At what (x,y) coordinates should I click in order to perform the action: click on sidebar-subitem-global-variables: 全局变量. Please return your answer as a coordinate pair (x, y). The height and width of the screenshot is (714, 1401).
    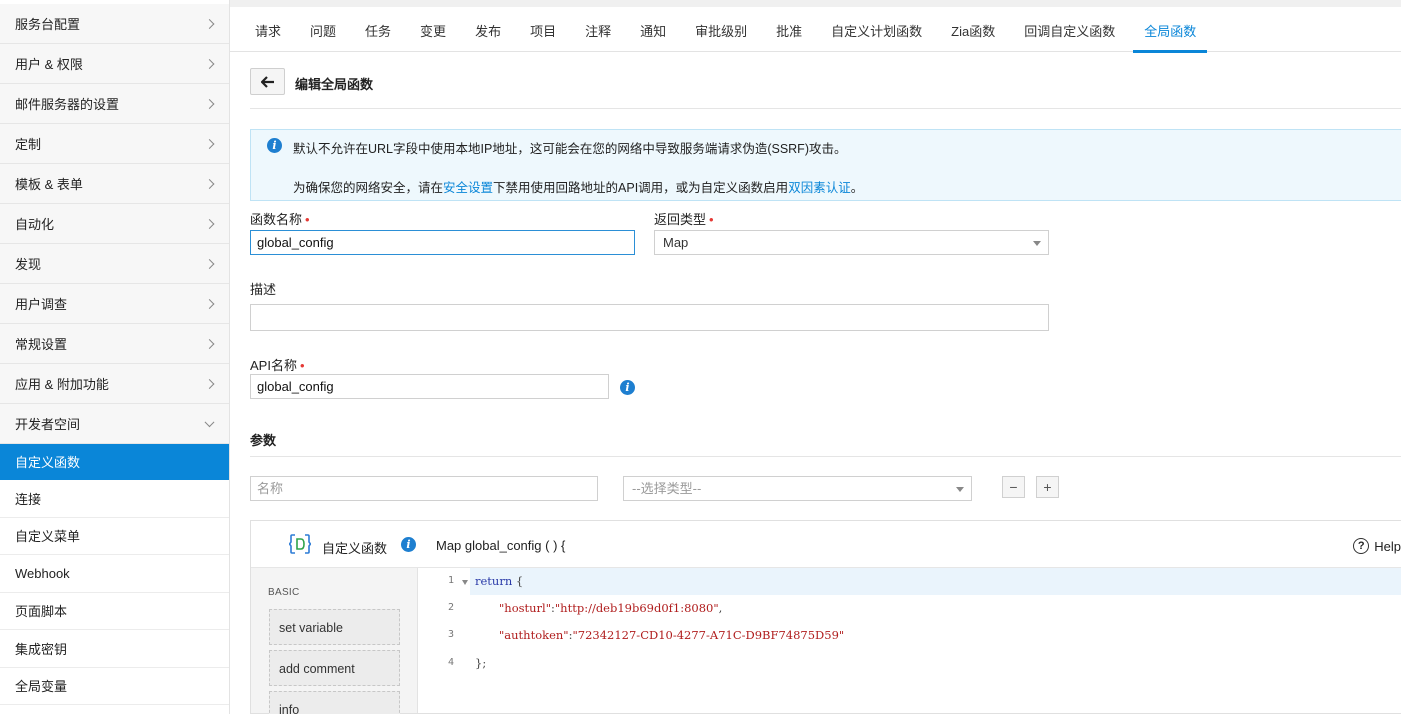
    Looking at the image, I should click on (114, 686).